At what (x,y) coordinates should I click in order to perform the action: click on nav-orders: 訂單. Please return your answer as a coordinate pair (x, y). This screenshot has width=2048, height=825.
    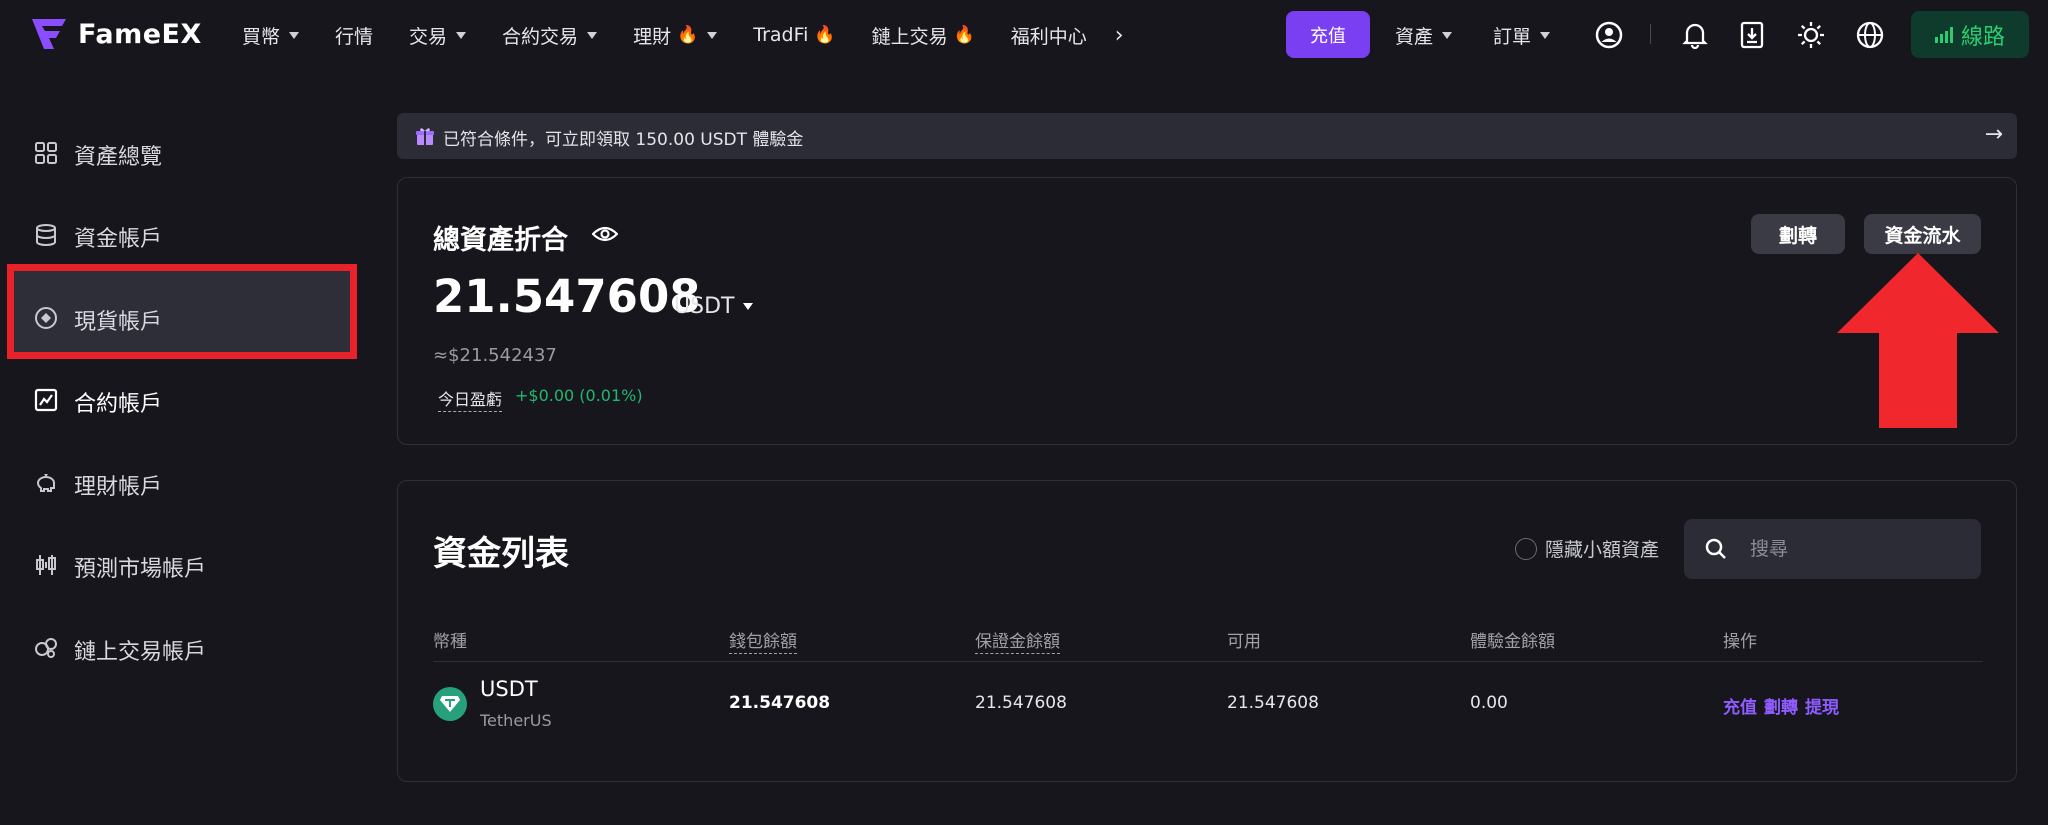
    Looking at the image, I should click on (1522, 35).